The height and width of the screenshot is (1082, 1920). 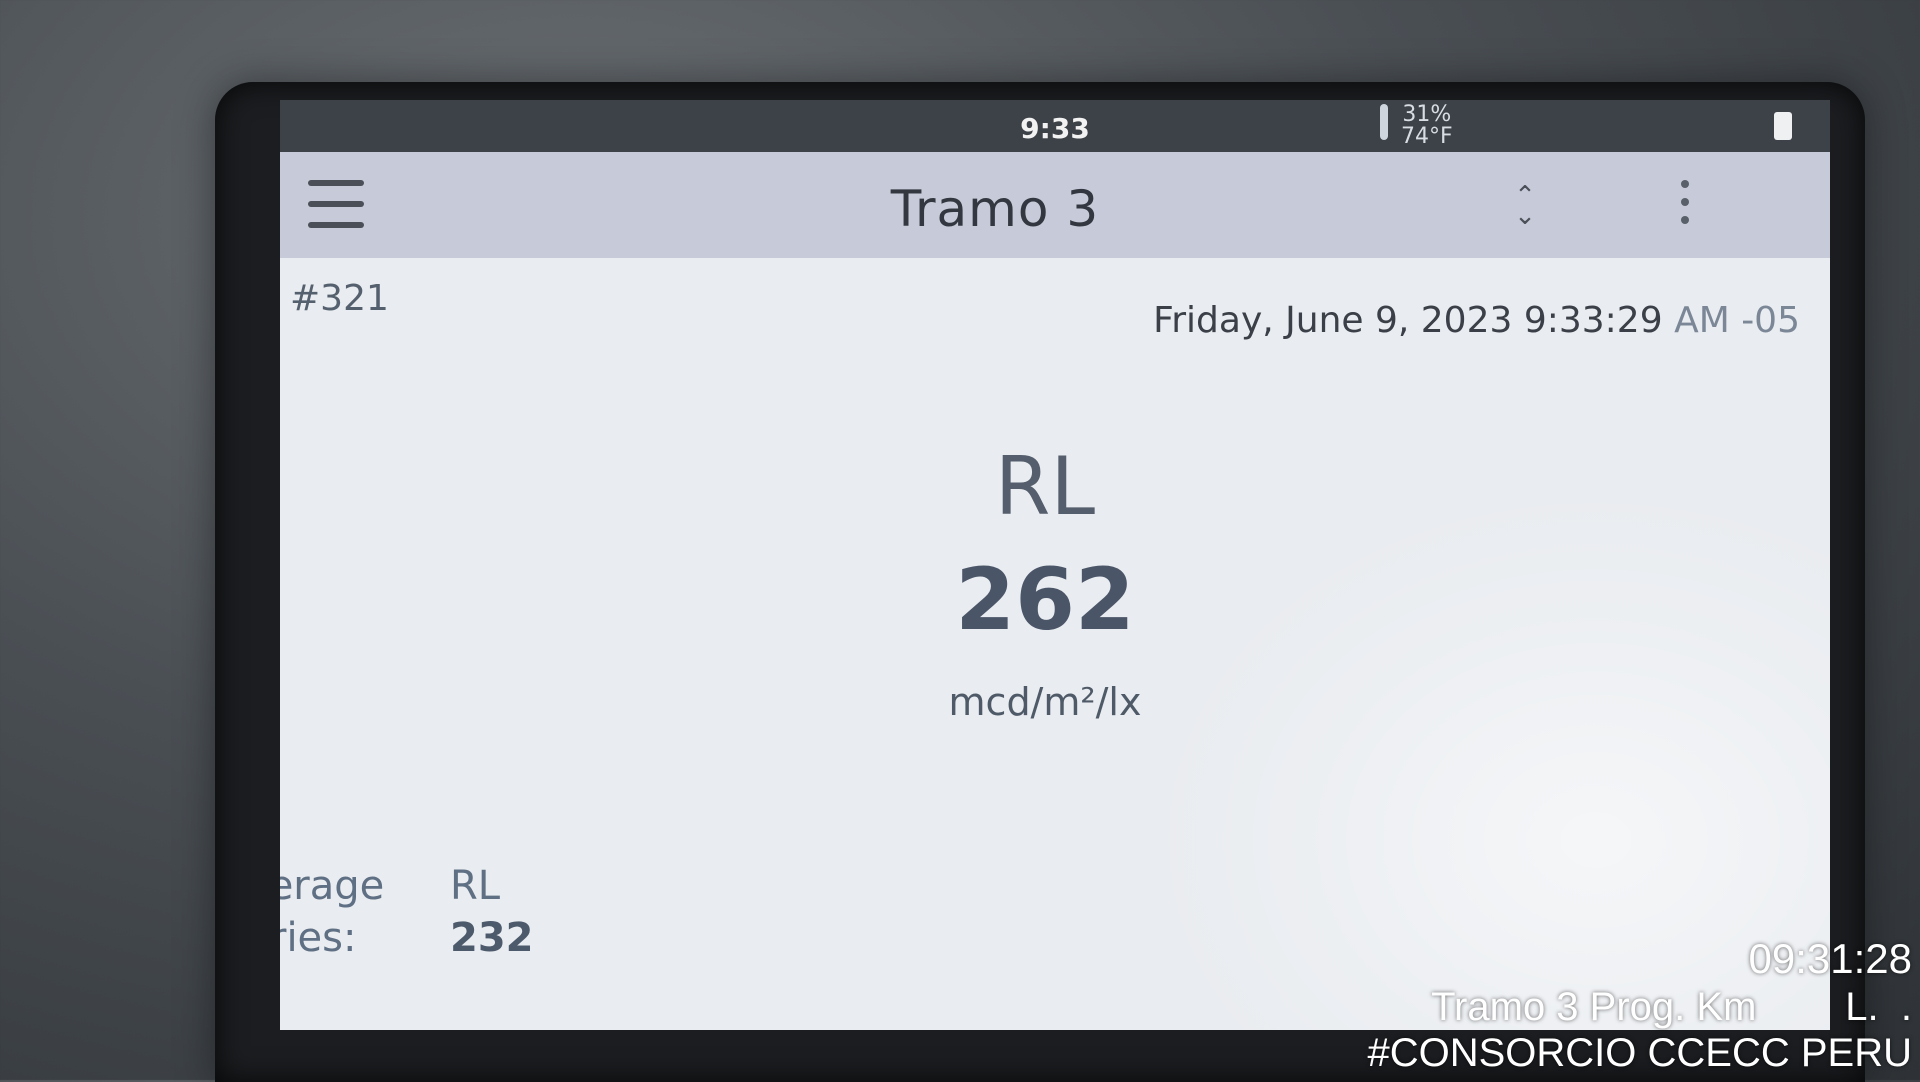 I want to click on average-series: Average RL Series: 232, so click(x=407, y=912).